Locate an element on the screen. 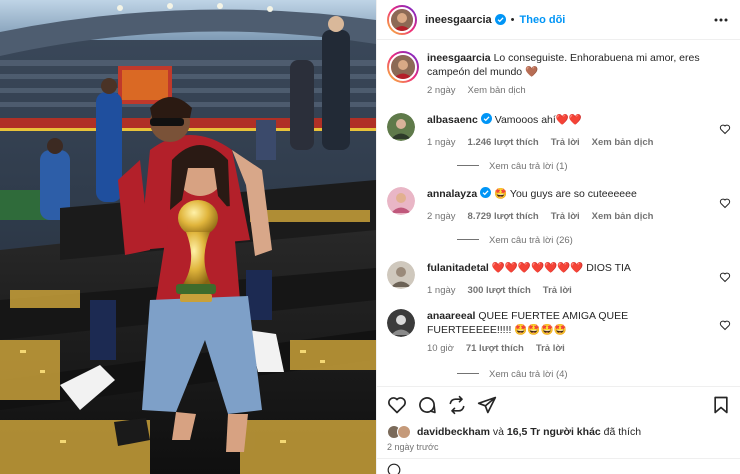 The image size is (740, 474). comment-icon is located at coordinates (427, 405).